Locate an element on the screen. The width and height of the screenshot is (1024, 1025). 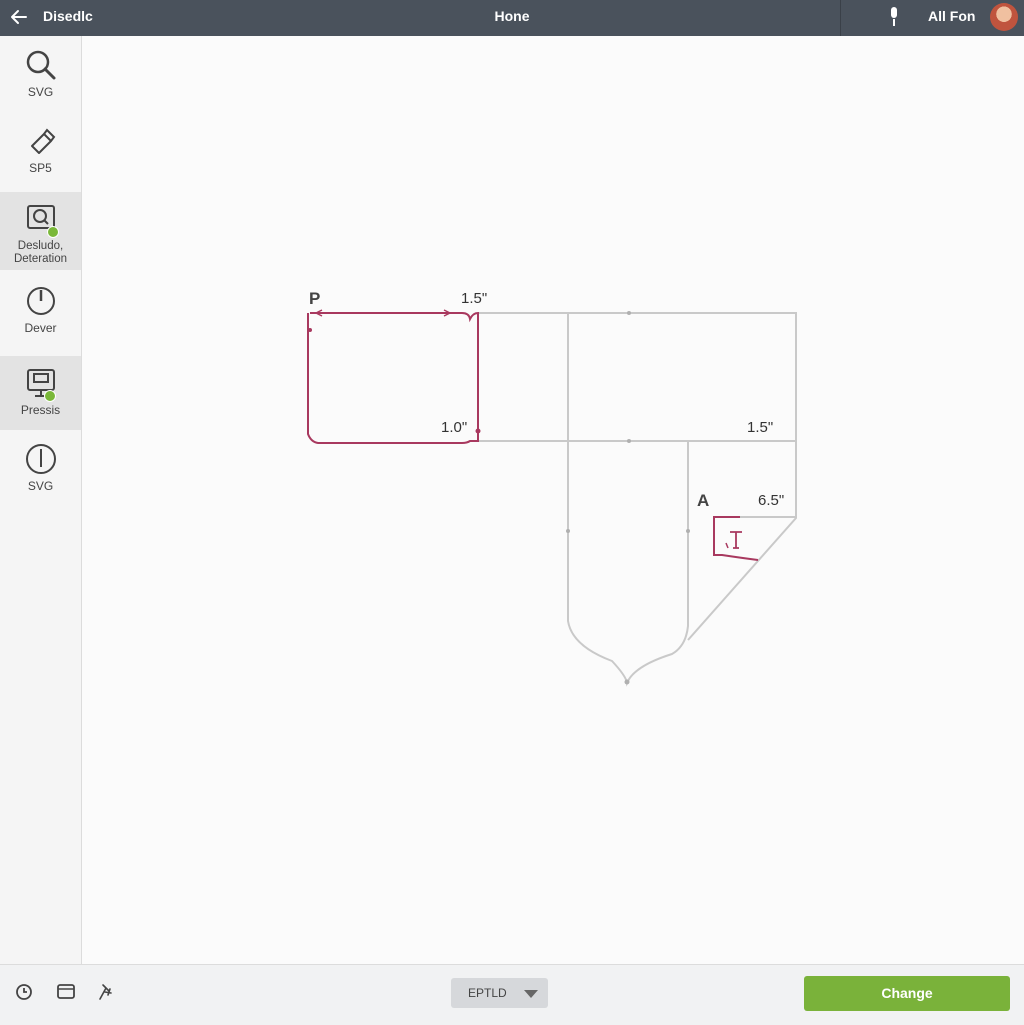
format-select: EPTLD is located at coordinates (499, 993).